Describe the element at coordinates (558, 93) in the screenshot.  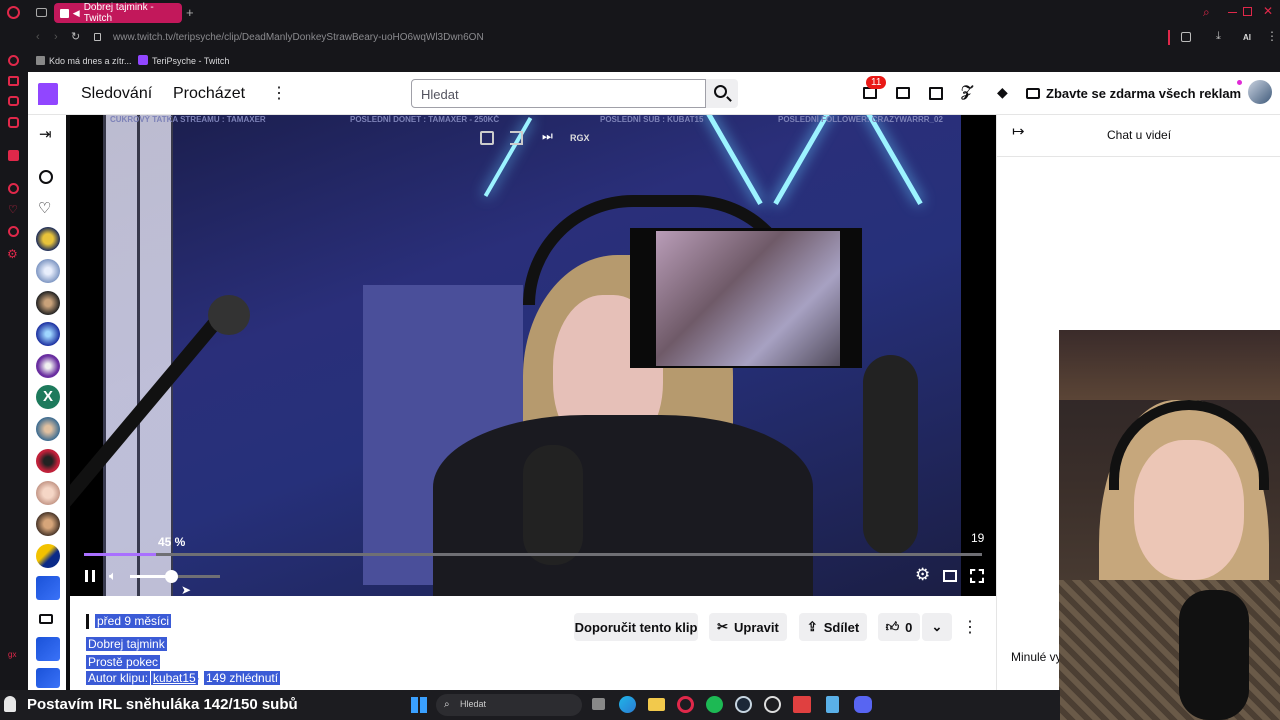
I see `search-input: Hledat` at that location.